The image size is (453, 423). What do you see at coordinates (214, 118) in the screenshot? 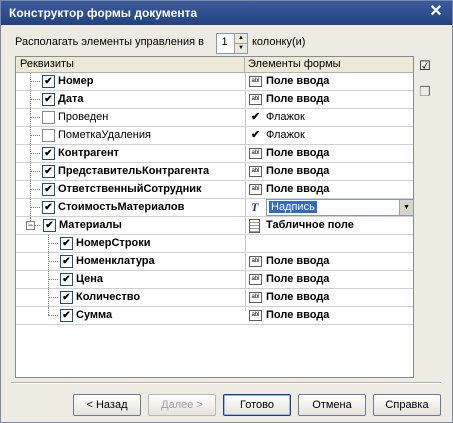
I see `table-row: Проведен ✔ Флажок` at bounding box center [214, 118].